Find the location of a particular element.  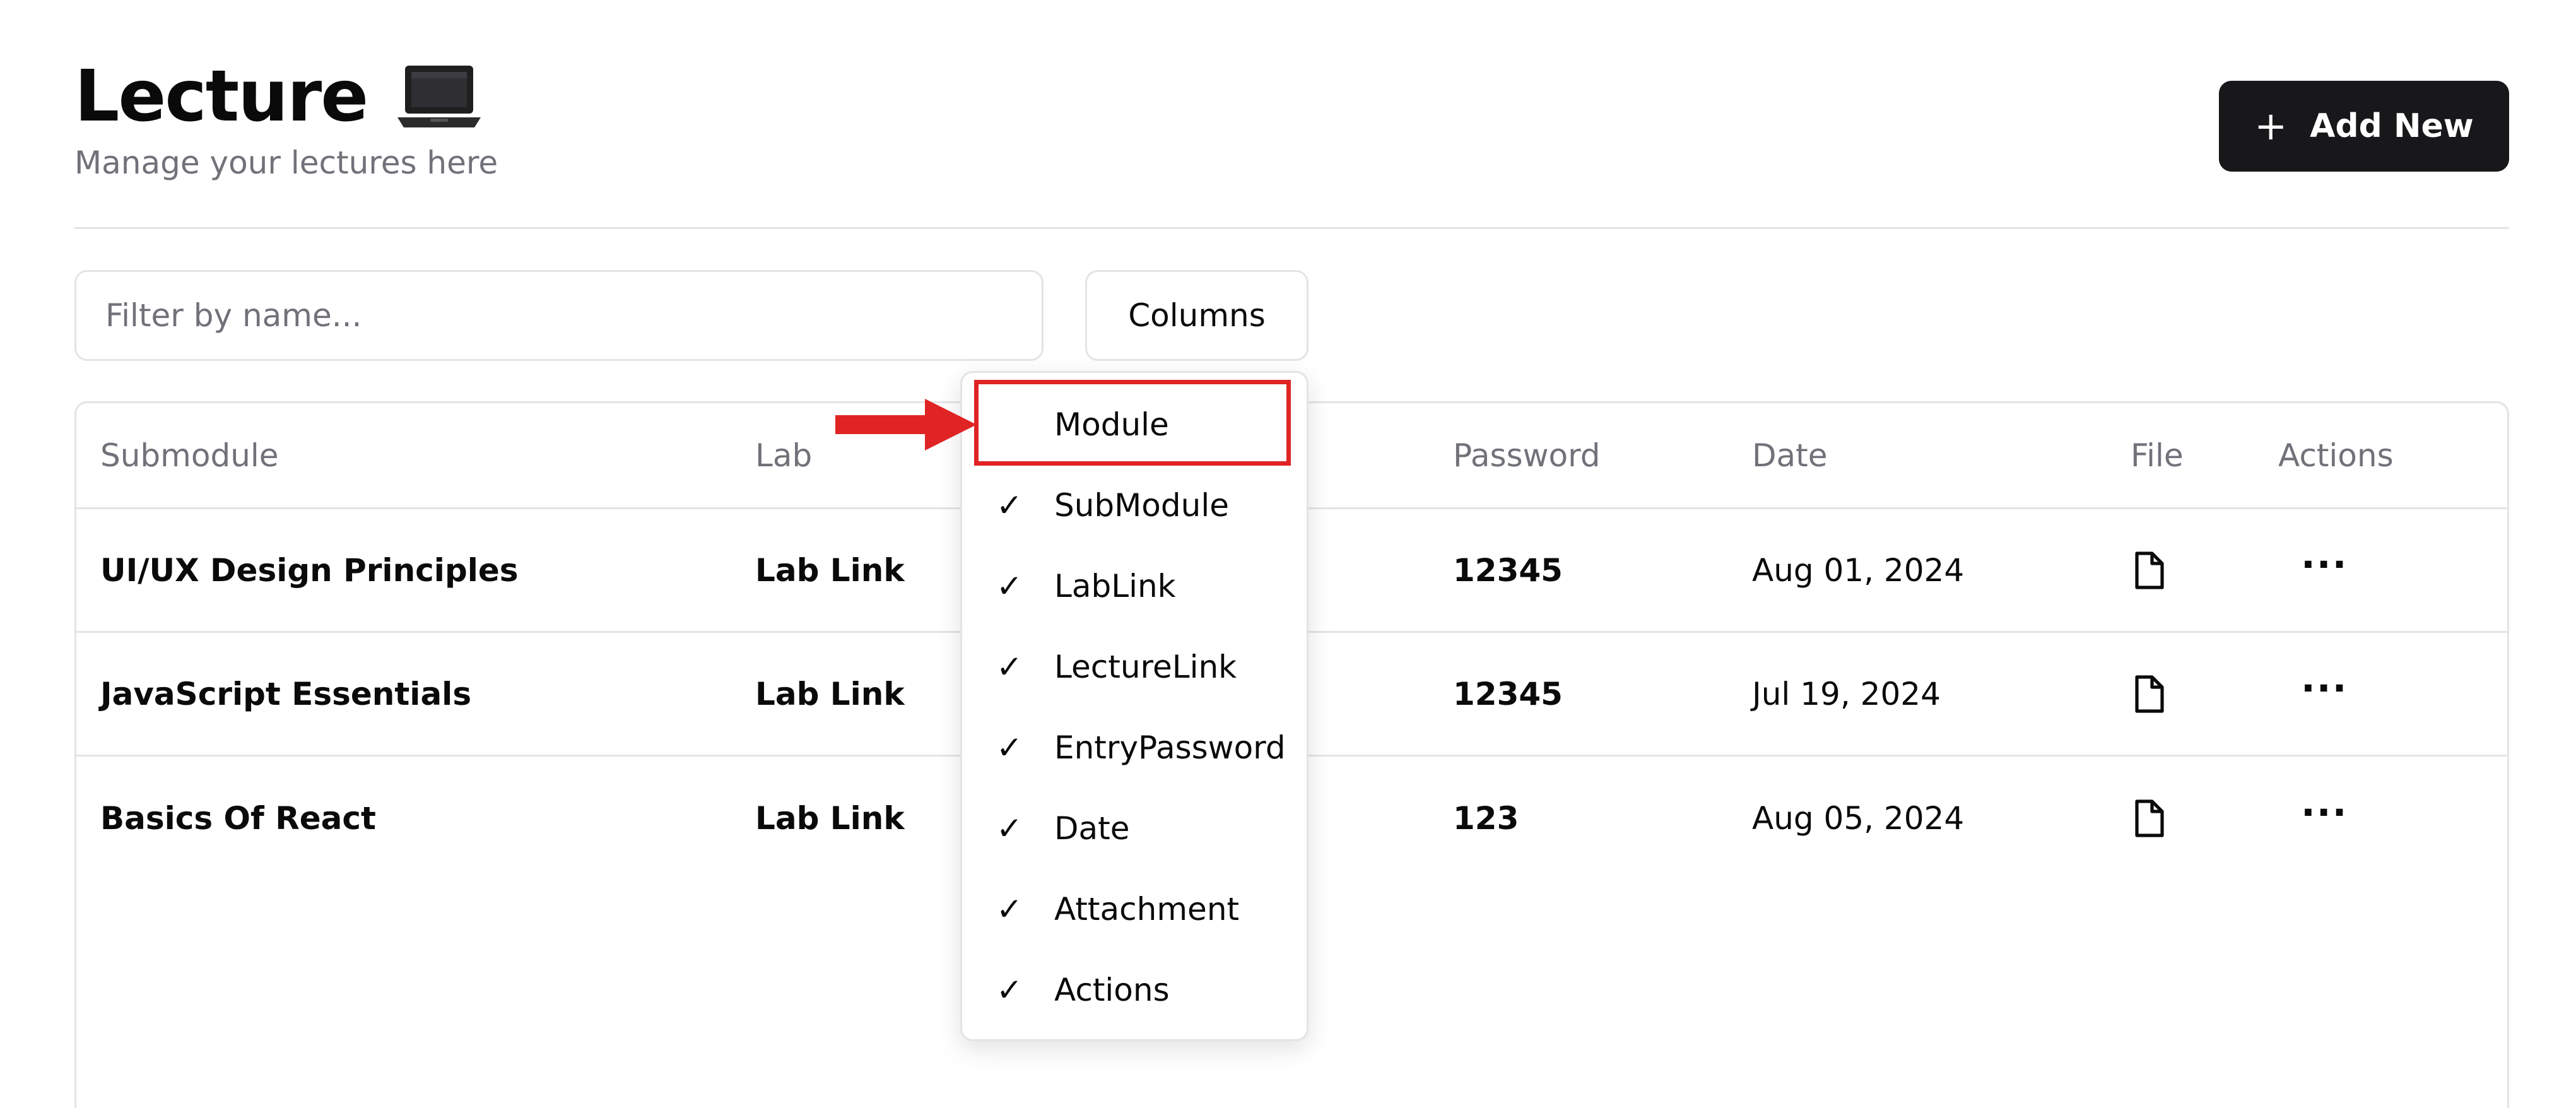

date-cell: Jul 19, 2024 is located at coordinates (1847, 694).